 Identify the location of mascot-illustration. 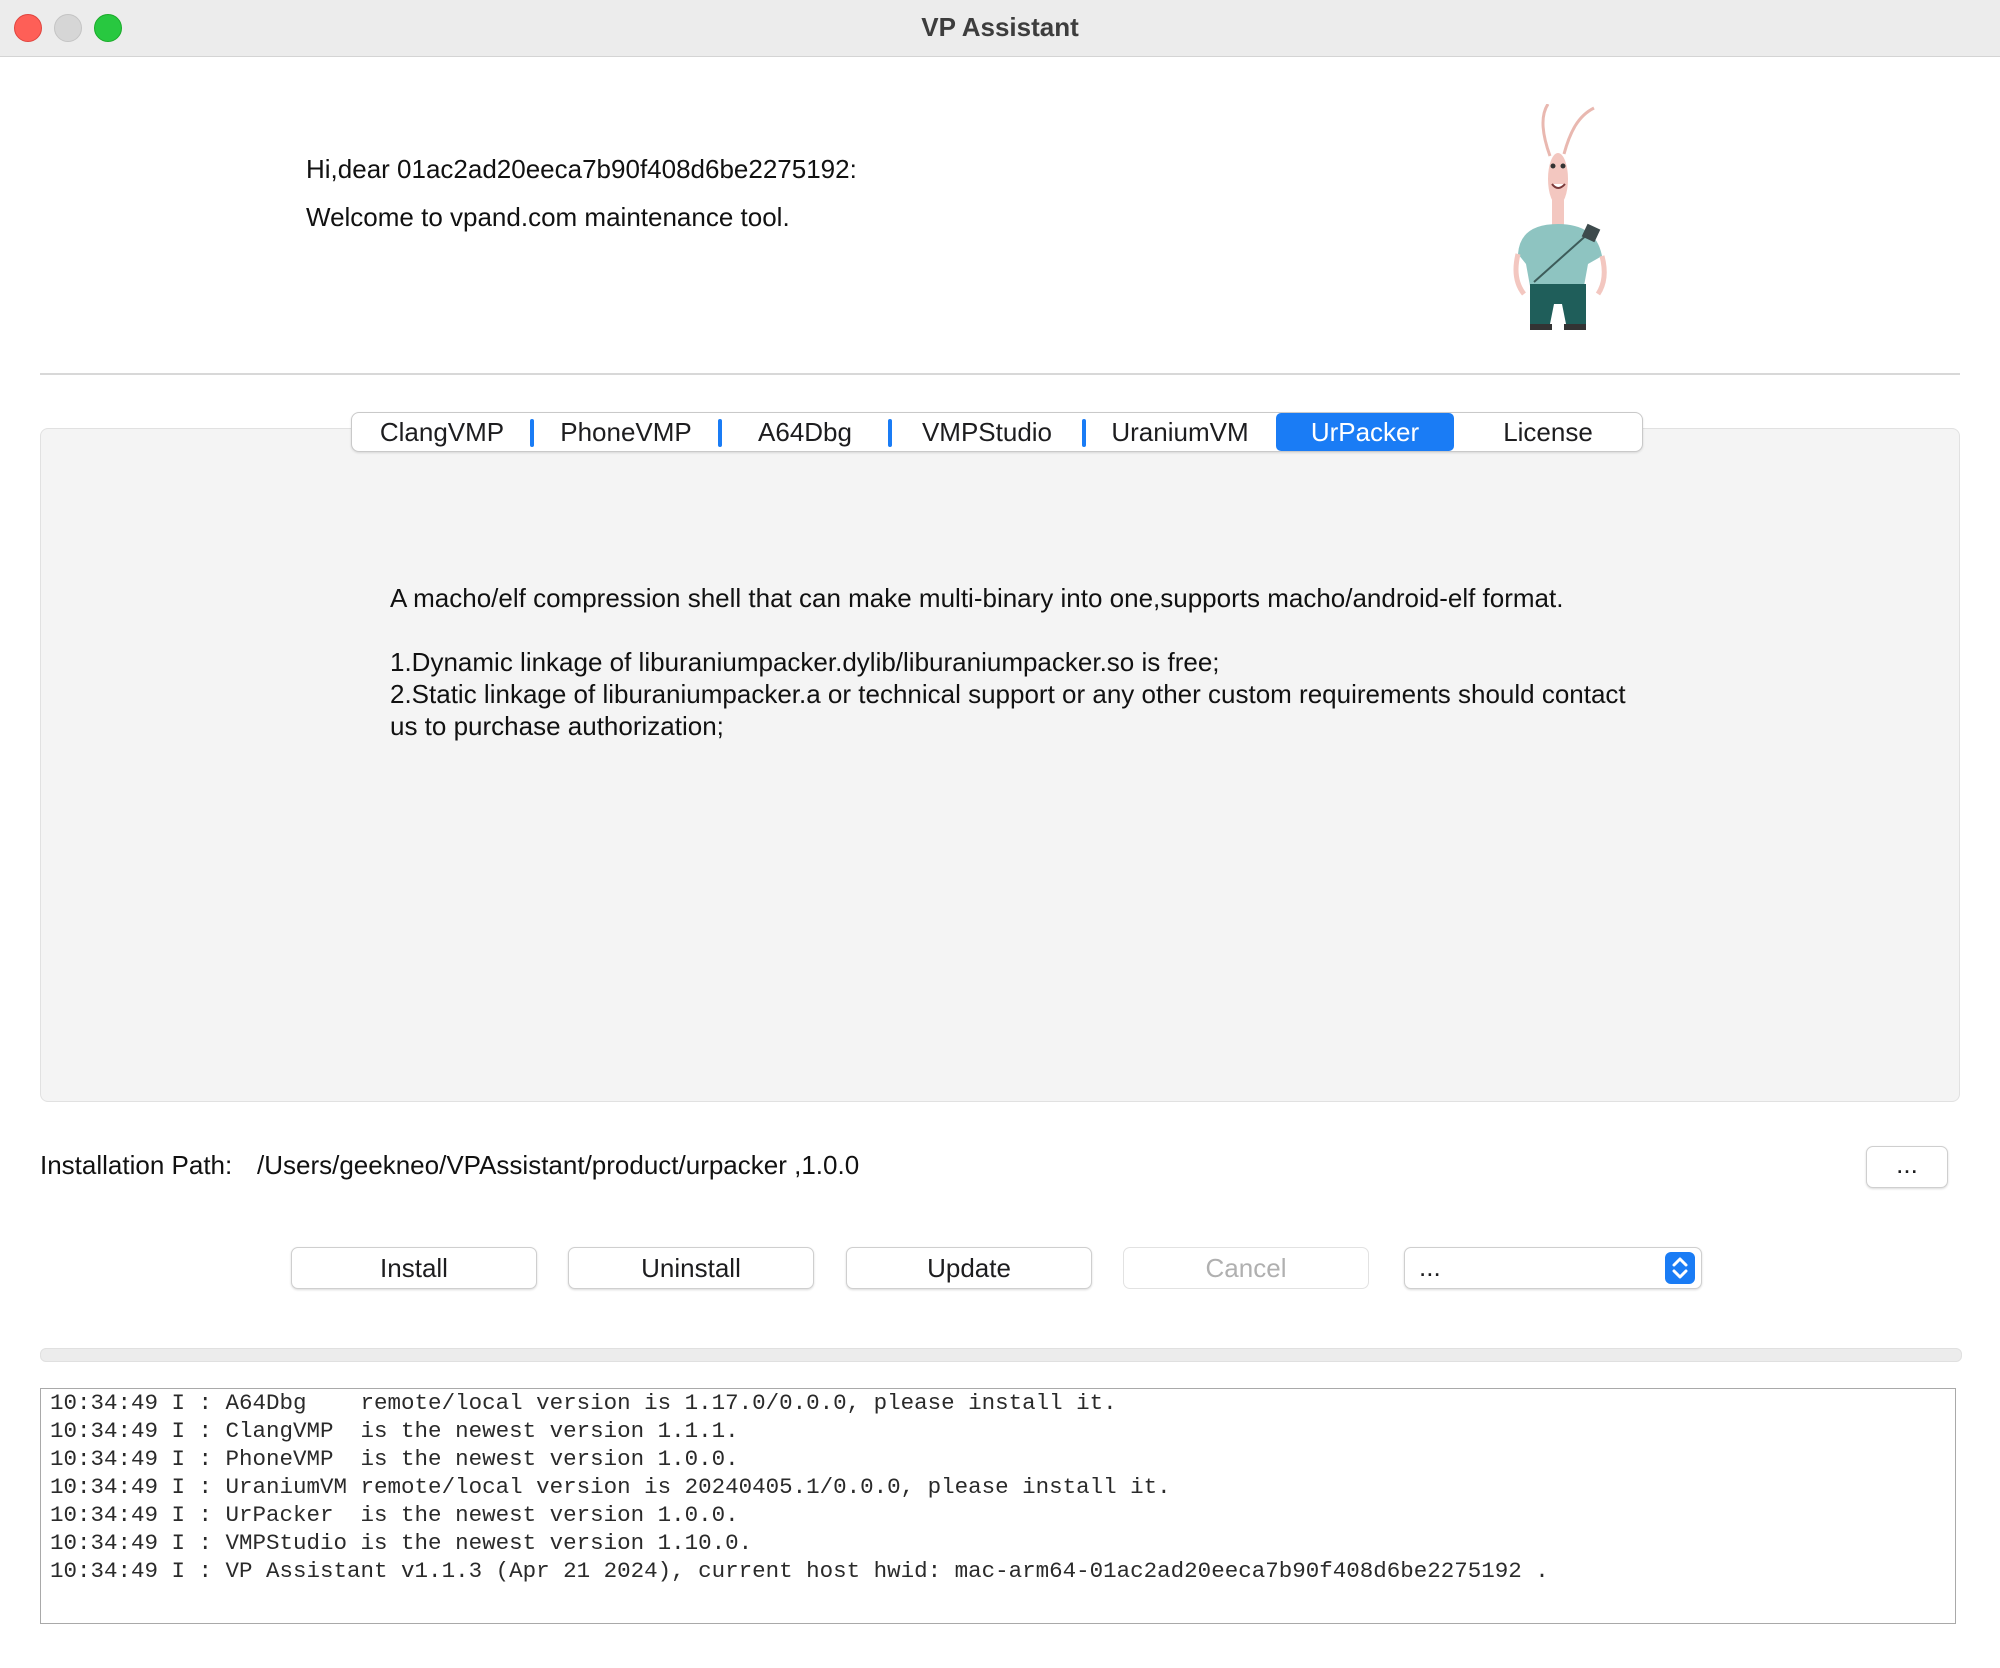
(1560, 217).